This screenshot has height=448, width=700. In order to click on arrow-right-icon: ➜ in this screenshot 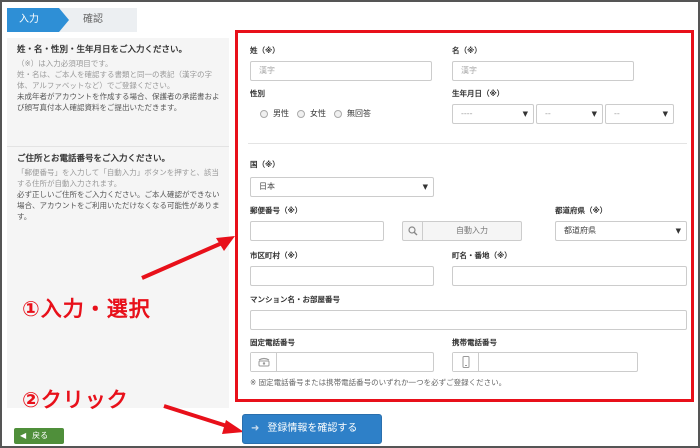, I will do `click(255, 428)`.